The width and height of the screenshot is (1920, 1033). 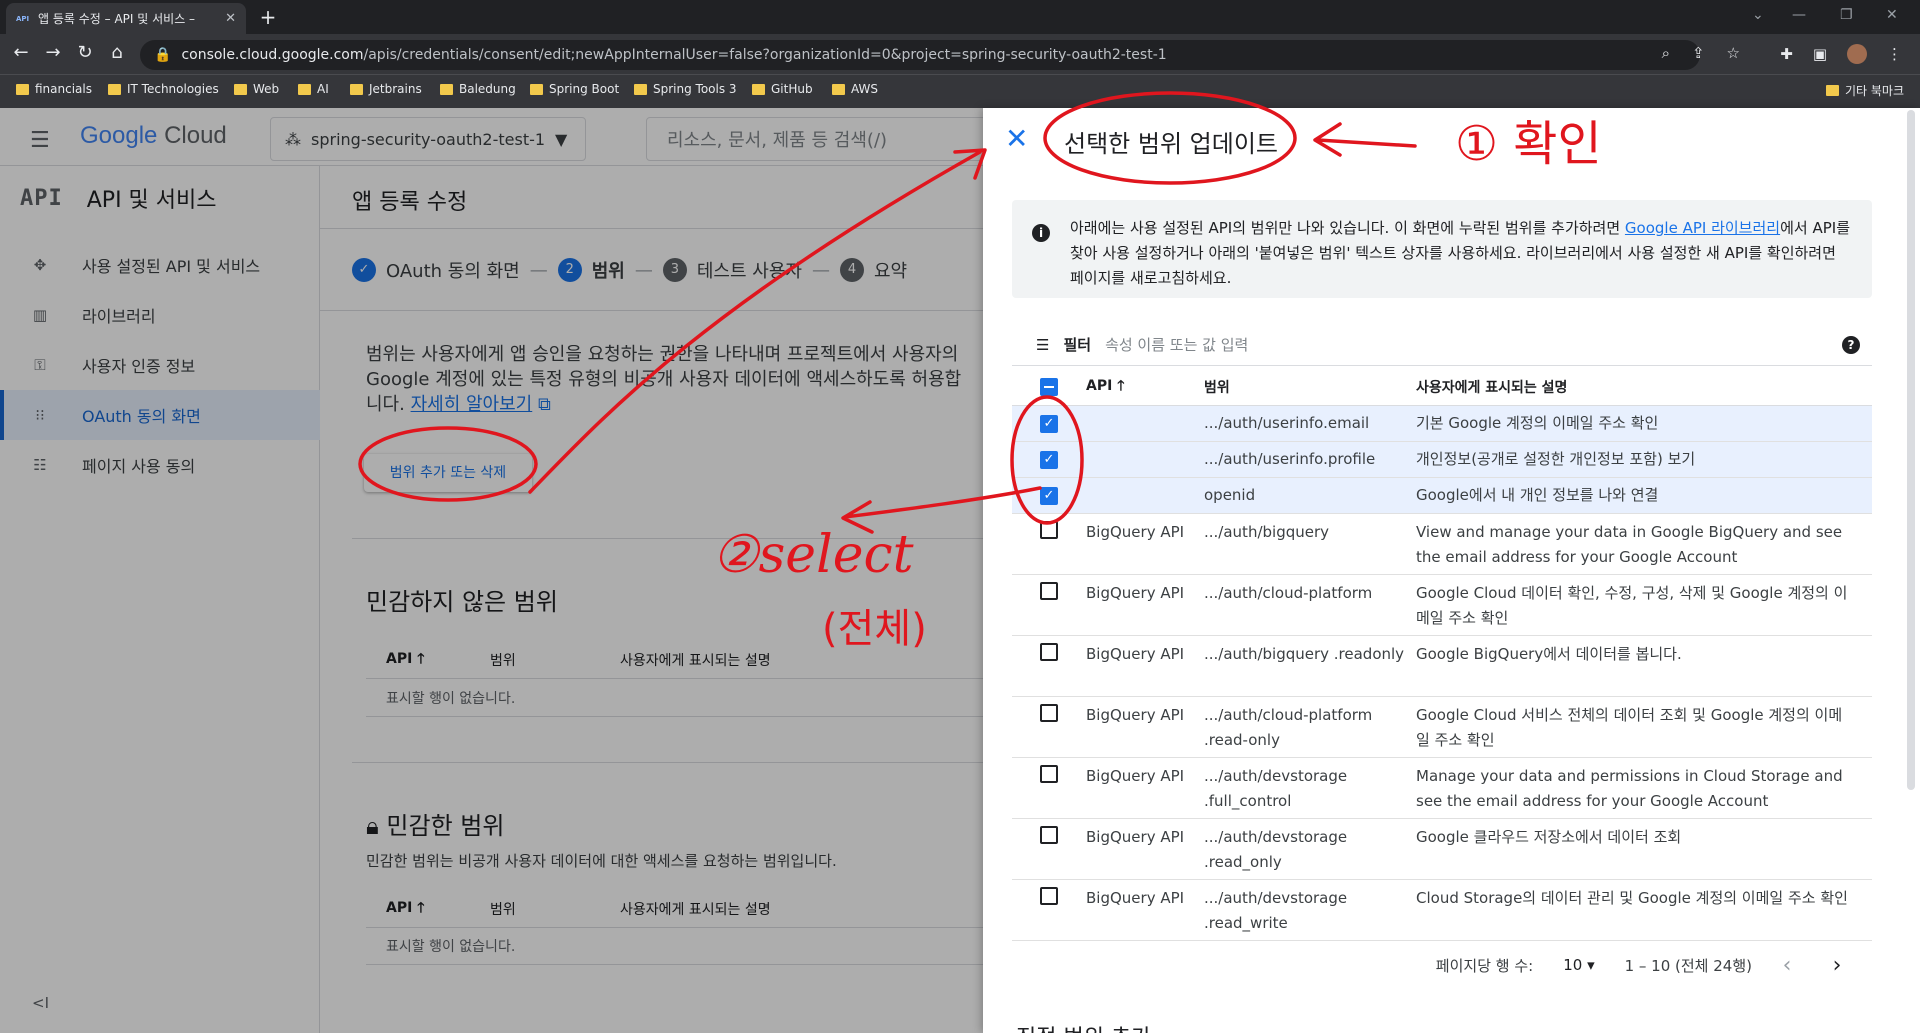 What do you see at coordinates (1290, 459) in the screenshot?
I see `row-scope: .../auth/userinfo.profile` at bounding box center [1290, 459].